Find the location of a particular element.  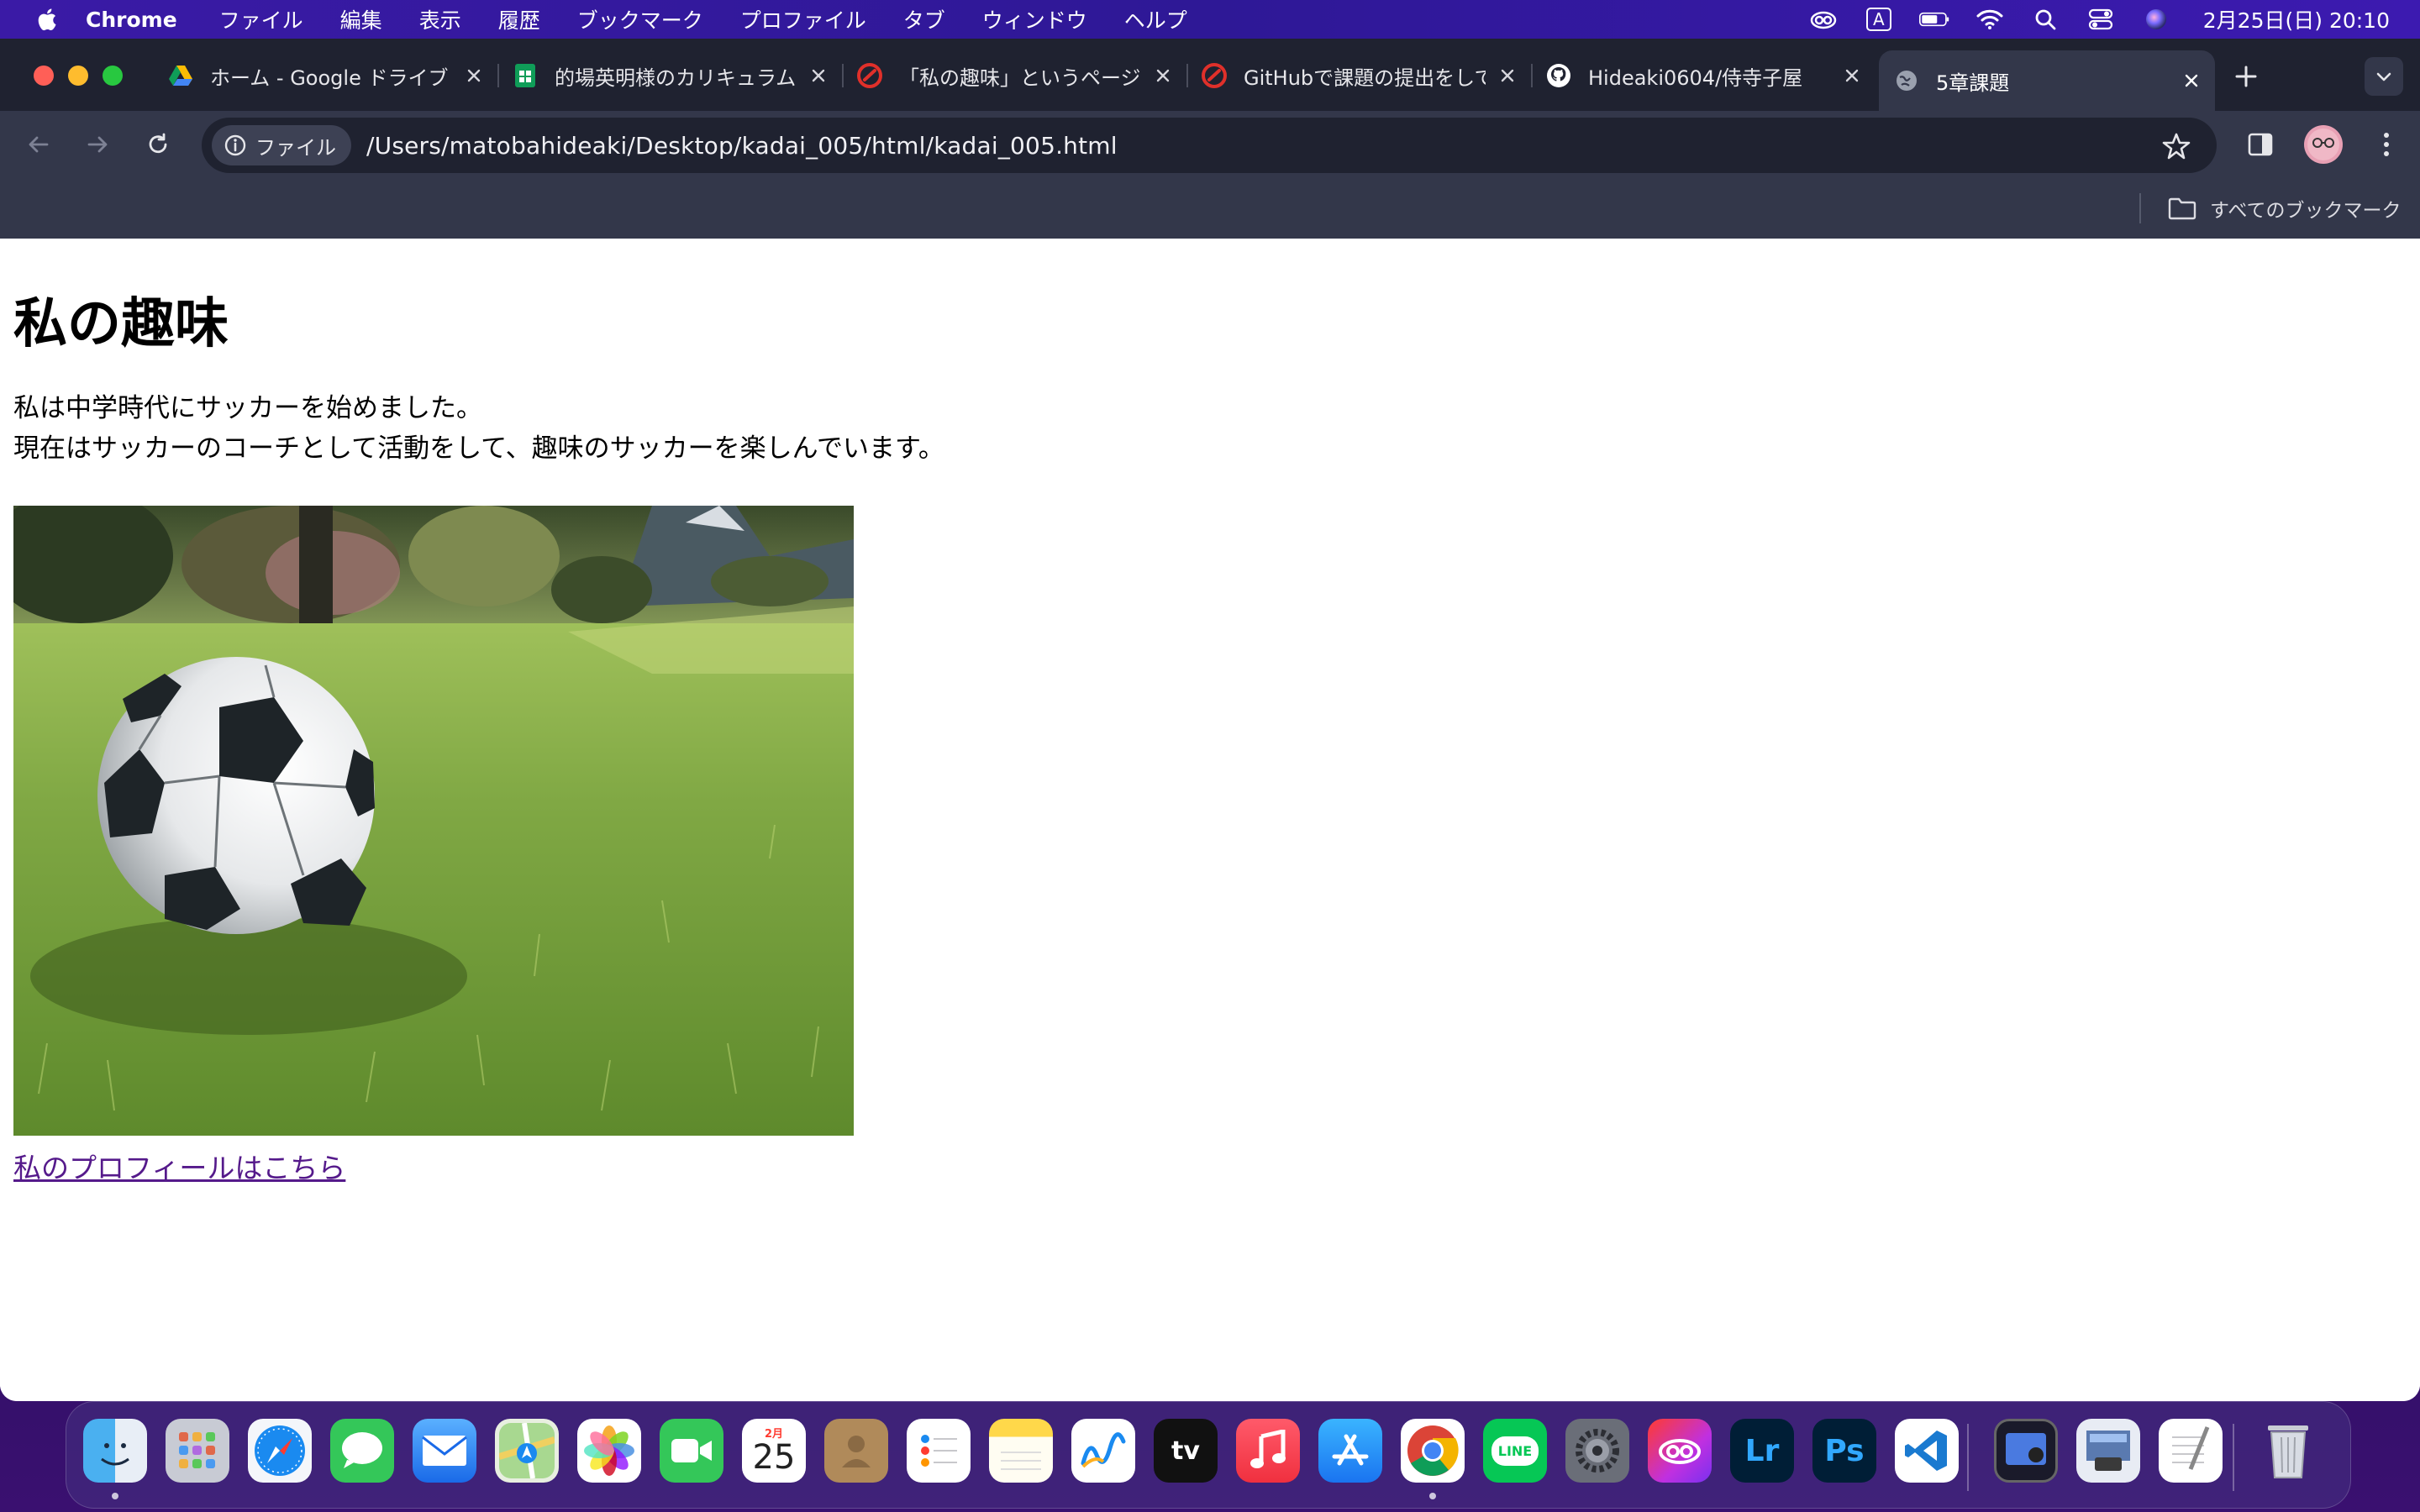

menu-help: ヘルプ is located at coordinates (1155, 19).